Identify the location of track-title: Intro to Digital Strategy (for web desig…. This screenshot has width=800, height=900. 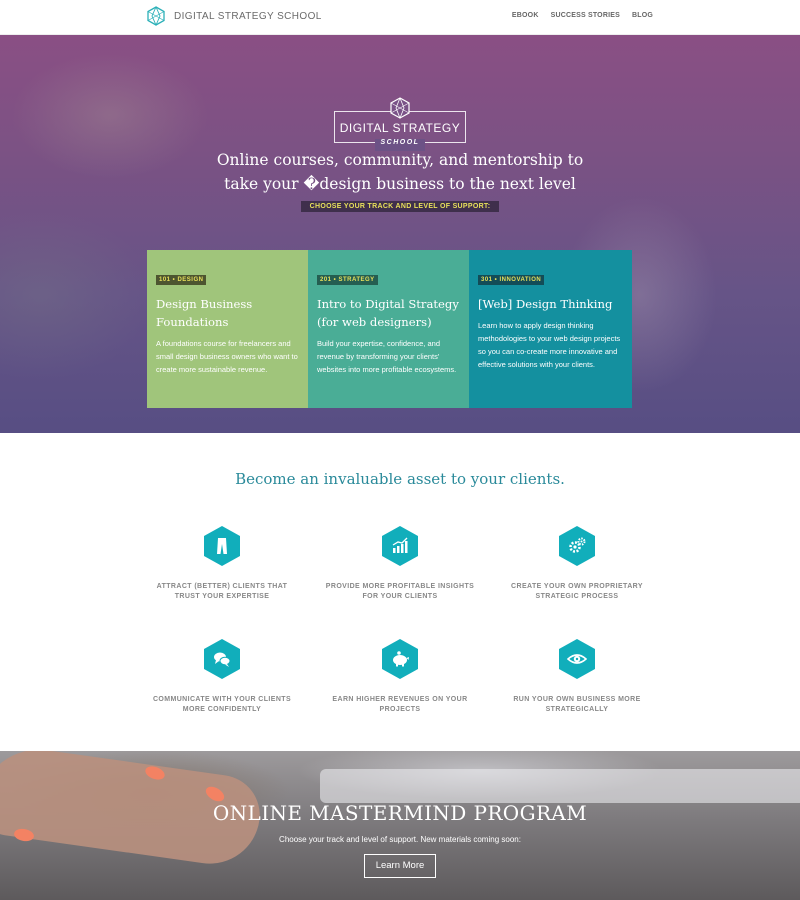
(388, 313).